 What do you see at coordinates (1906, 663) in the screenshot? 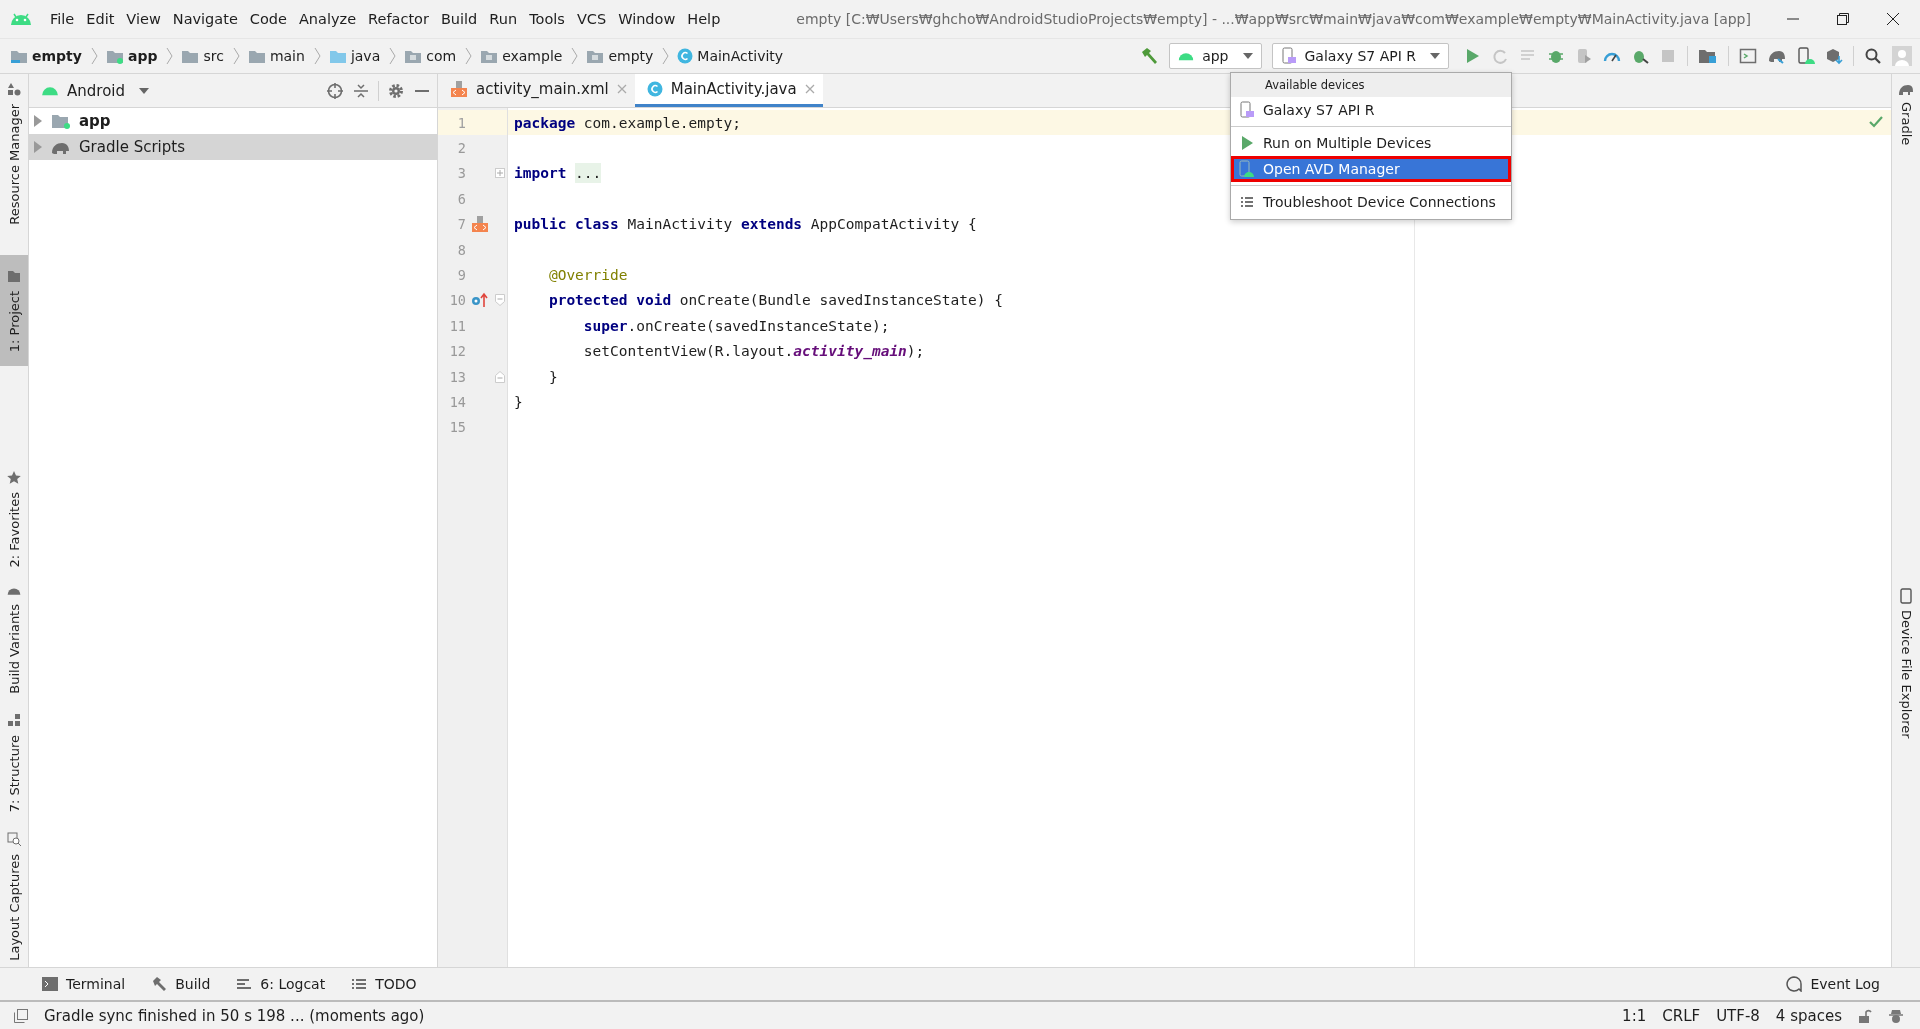
I see `tool-window-tab: Device File Explorer` at bounding box center [1906, 663].